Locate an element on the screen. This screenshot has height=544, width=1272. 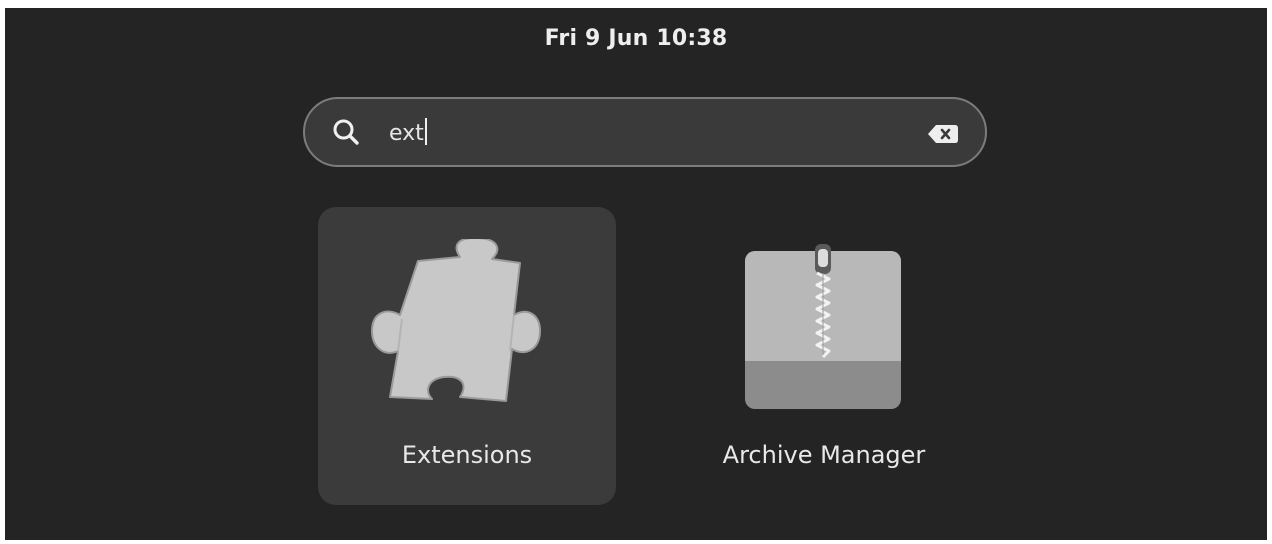
clock: Fri 9 Jun 10:38 is located at coordinates (636, 38).